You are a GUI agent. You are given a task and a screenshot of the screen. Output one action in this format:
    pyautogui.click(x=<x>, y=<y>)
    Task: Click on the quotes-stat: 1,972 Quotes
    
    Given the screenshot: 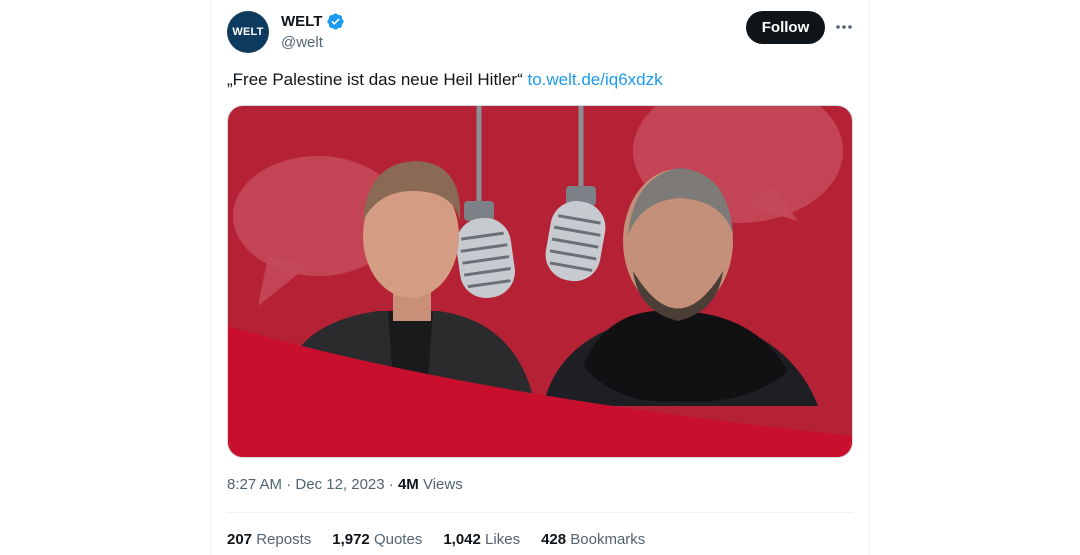 What is the action you would take?
    pyautogui.click(x=377, y=539)
    